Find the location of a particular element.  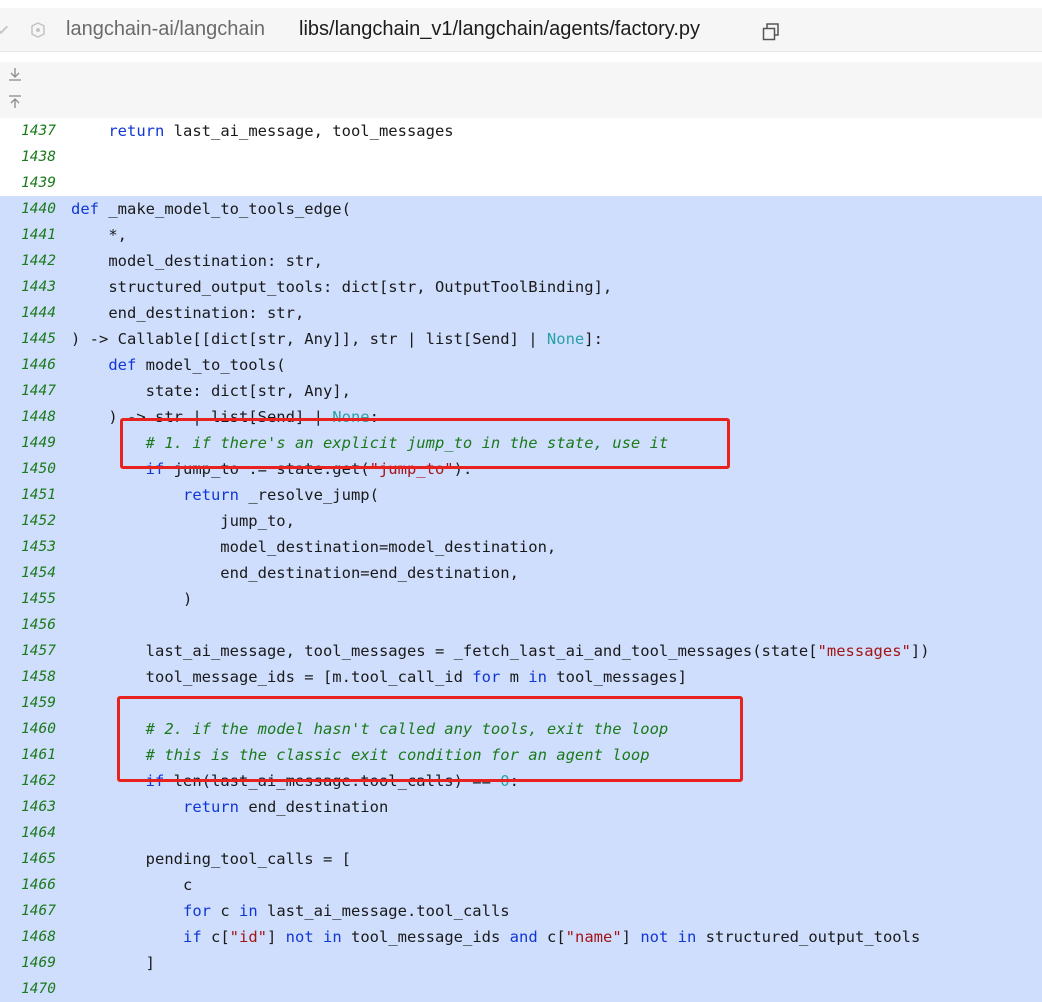

line-number: 1455 is located at coordinates (28, 599).